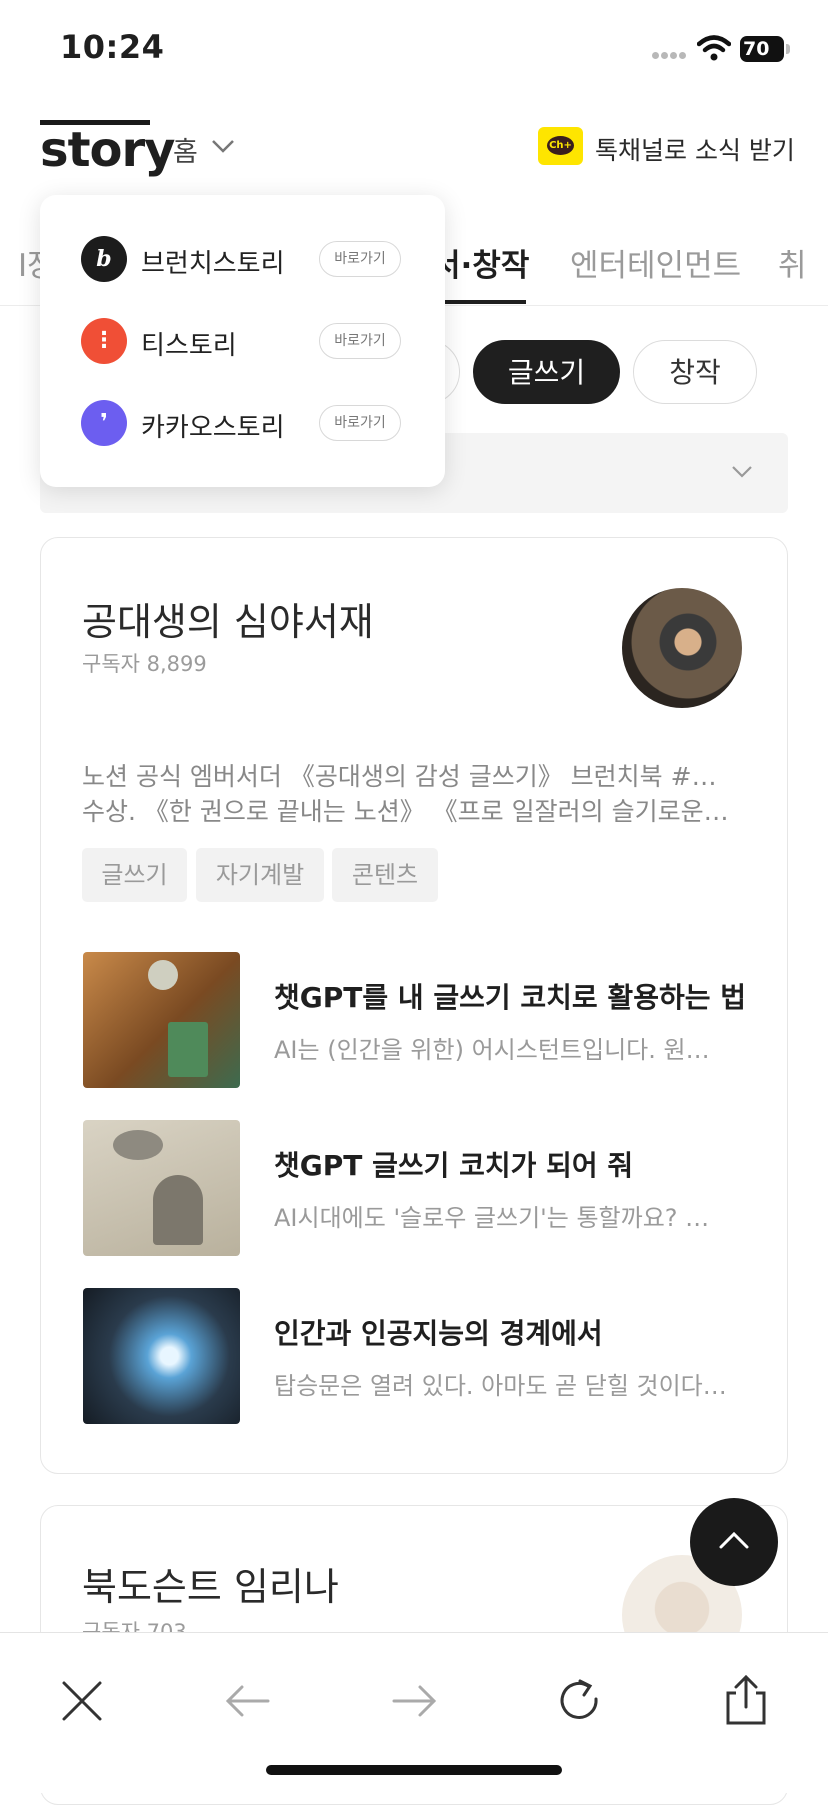 This screenshot has height=1805, width=828. Describe the element at coordinates (560, 146) in the screenshot. I see `kakao-channel-icon: Ch+` at that location.